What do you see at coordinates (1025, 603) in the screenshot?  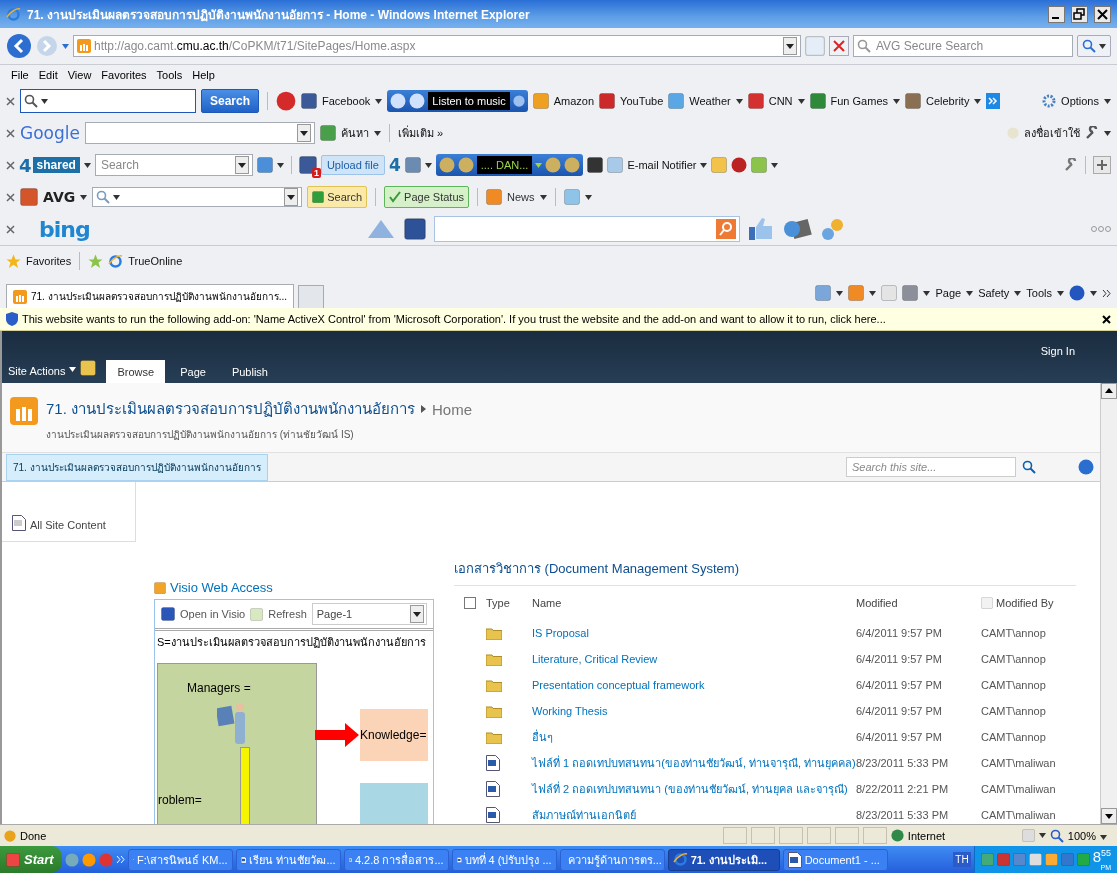 I see `column-header: Modified By` at bounding box center [1025, 603].